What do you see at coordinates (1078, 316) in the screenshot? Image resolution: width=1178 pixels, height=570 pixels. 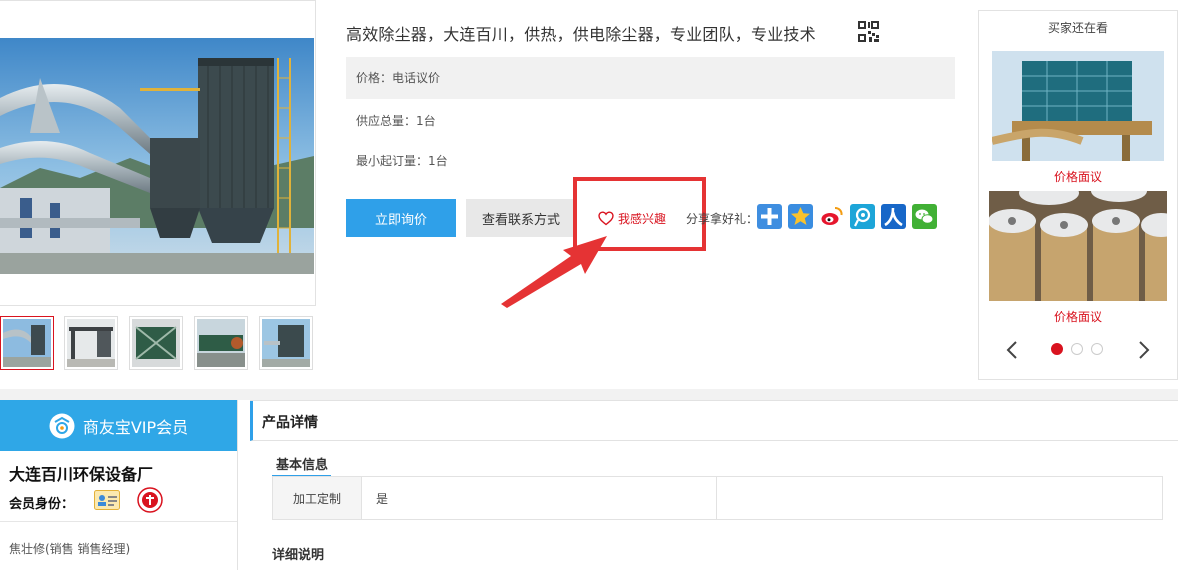 I see `side-item-2-price: 价格面议` at bounding box center [1078, 316].